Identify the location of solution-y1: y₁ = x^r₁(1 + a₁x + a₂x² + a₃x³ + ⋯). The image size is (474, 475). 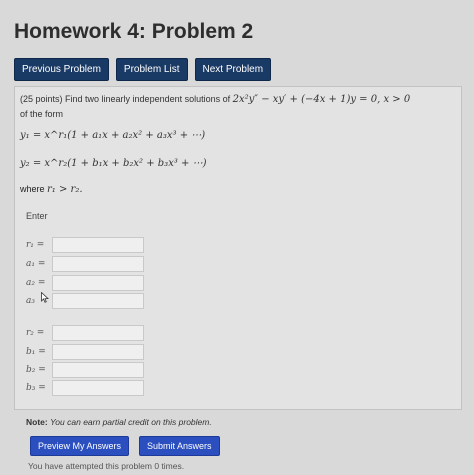
(113, 135).